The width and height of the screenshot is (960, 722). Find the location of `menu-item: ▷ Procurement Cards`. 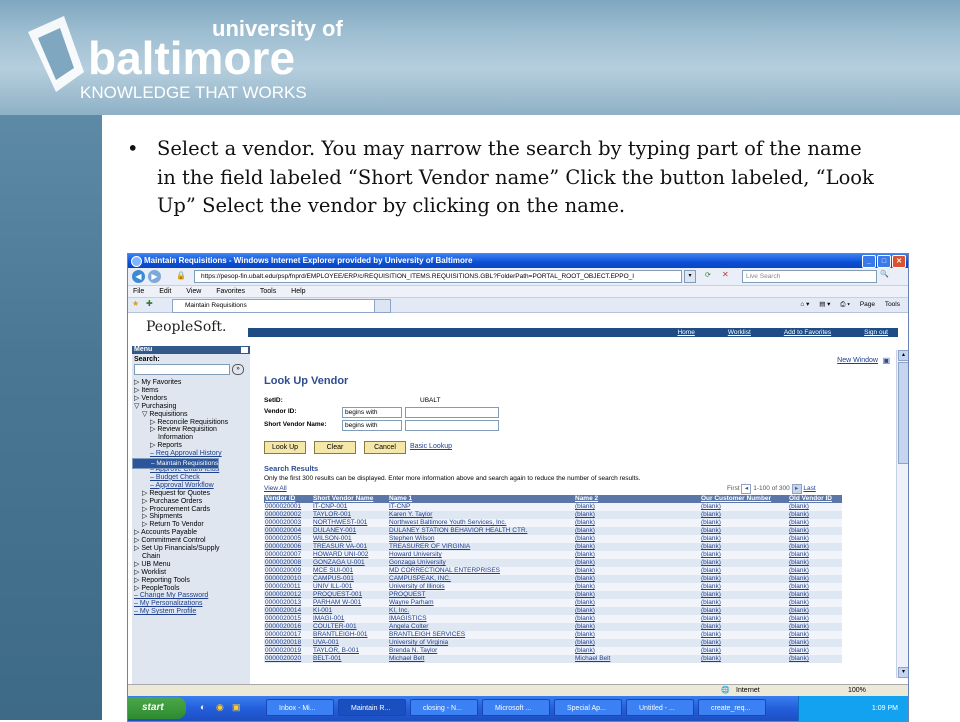

menu-item: ▷ Procurement Cards is located at coordinates (191, 510).